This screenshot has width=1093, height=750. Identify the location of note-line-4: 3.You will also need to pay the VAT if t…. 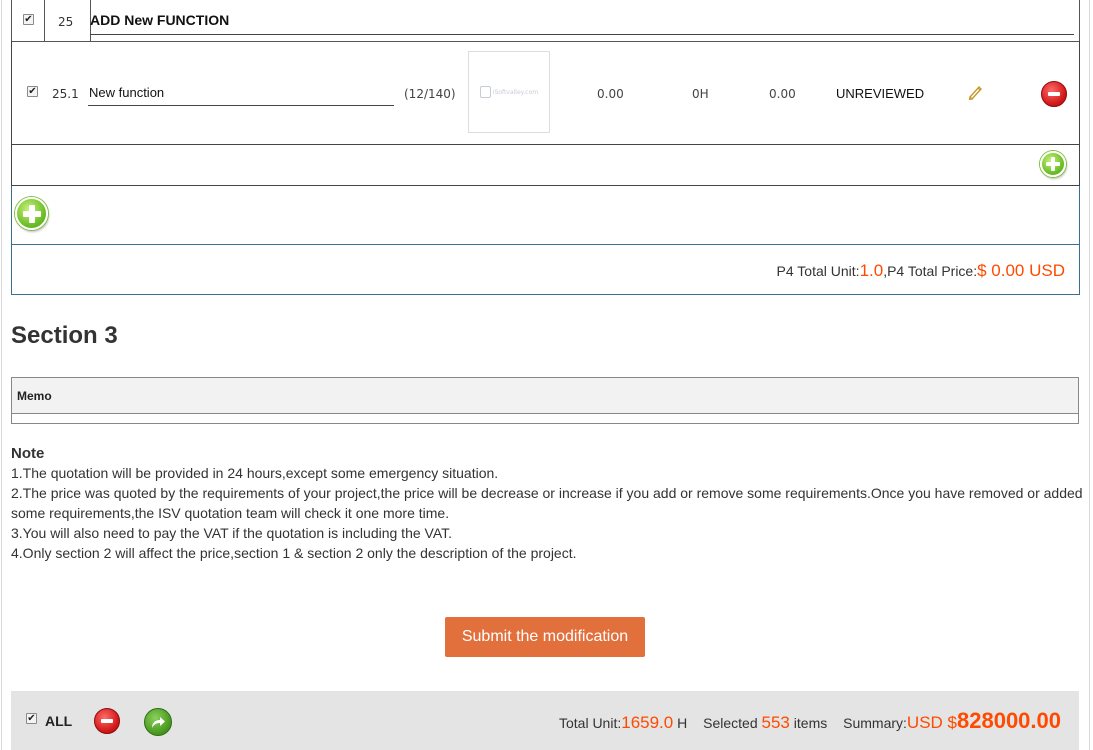
(232, 533).